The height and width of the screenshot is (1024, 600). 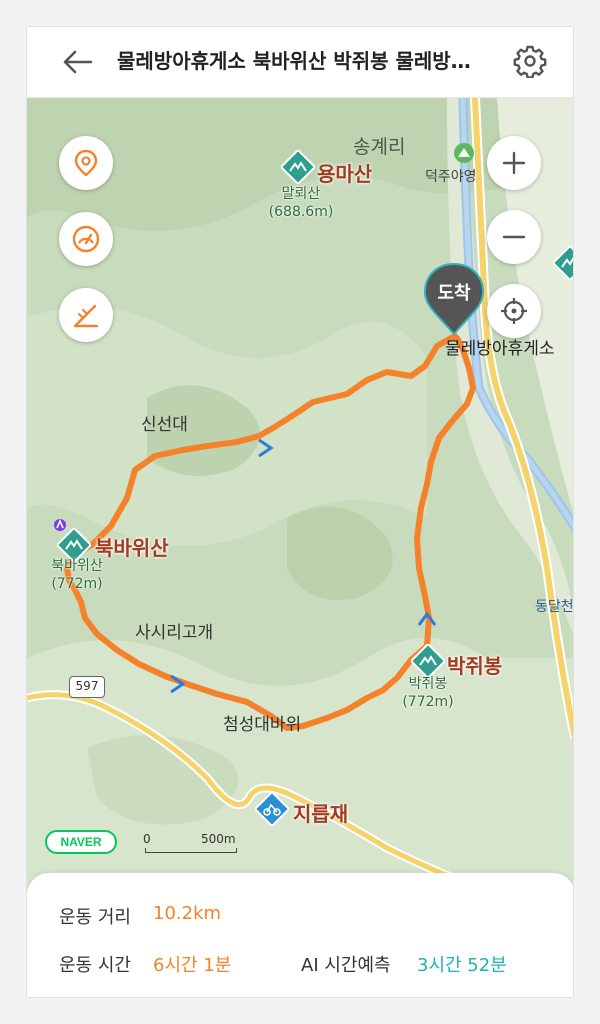 I want to click on peak-elevation-bakjwibong: (772m), so click(x=428, y=702).